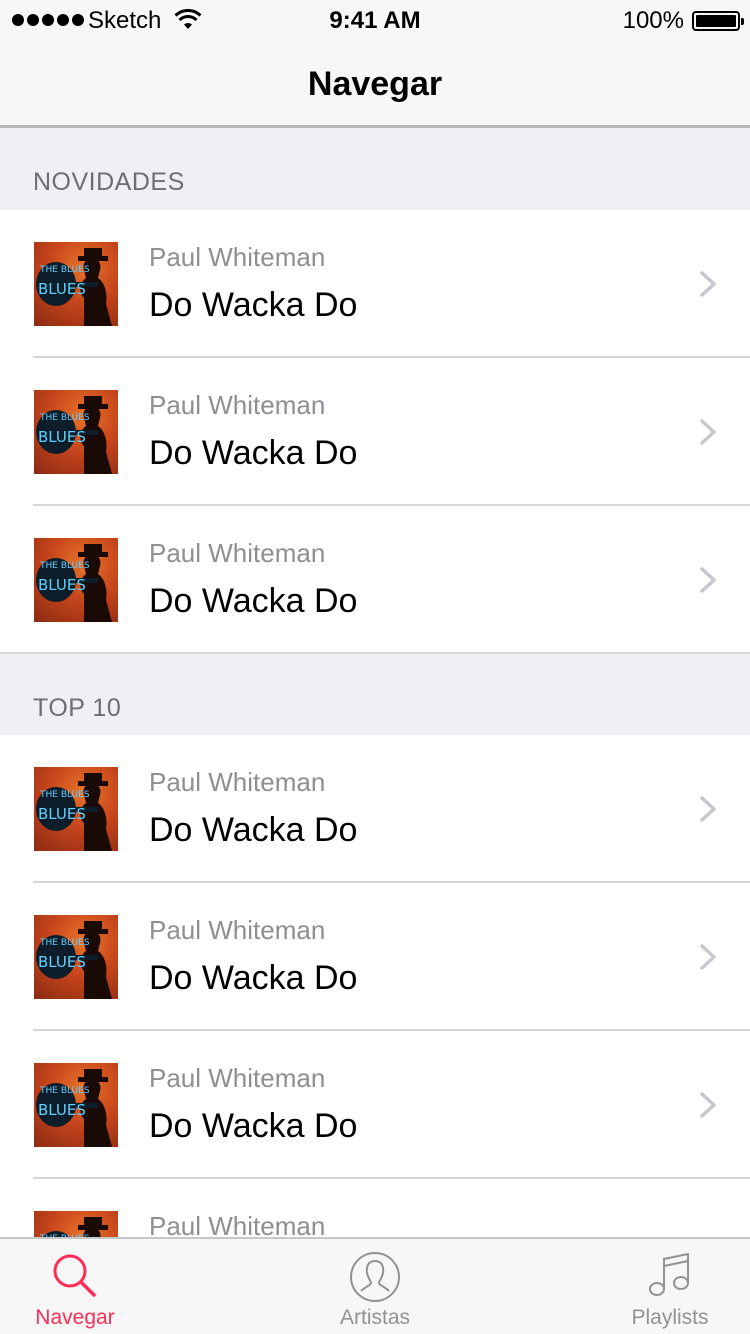  I want to click on status-bar: Sketch 9:41 AM 100%, so click(375, 20).